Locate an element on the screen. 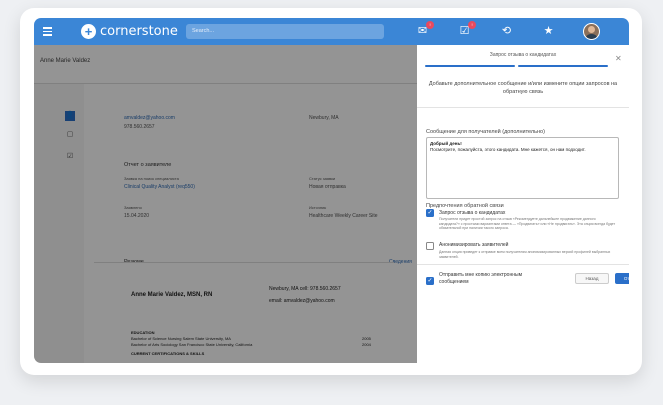 The width and height of the screenshot is (663, 405). brand-logo: + cornerstone is located at coordinates (129, 31).